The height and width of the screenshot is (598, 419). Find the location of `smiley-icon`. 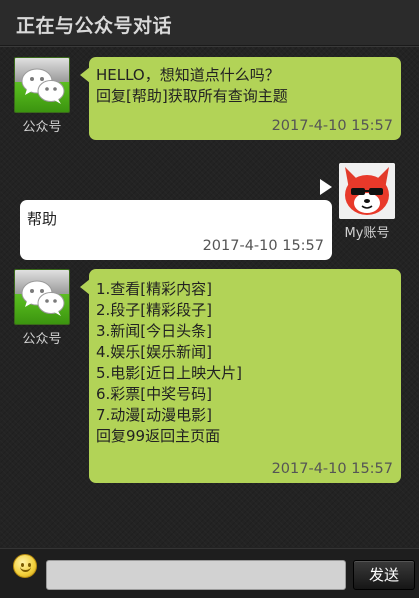

smiley-icon is located at coordinates (25, 566).